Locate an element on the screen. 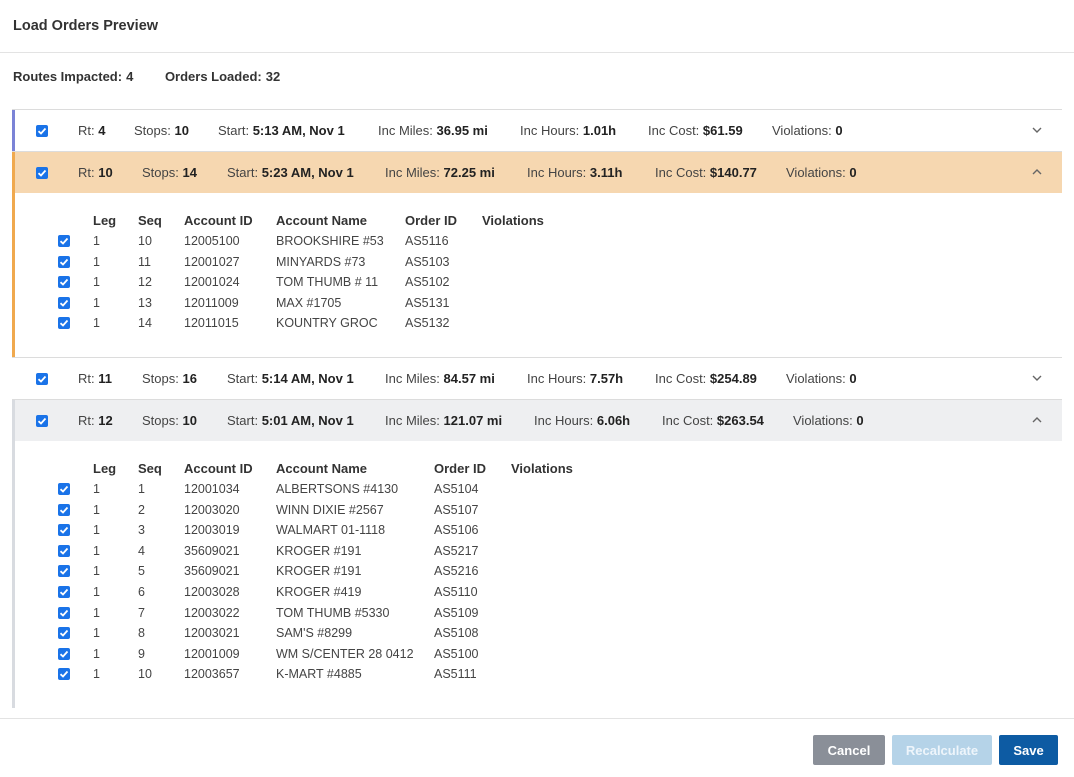 The height and width of the screenshot is (777, 1074). cell-seq: 3 is located at coordinates (141, 530).